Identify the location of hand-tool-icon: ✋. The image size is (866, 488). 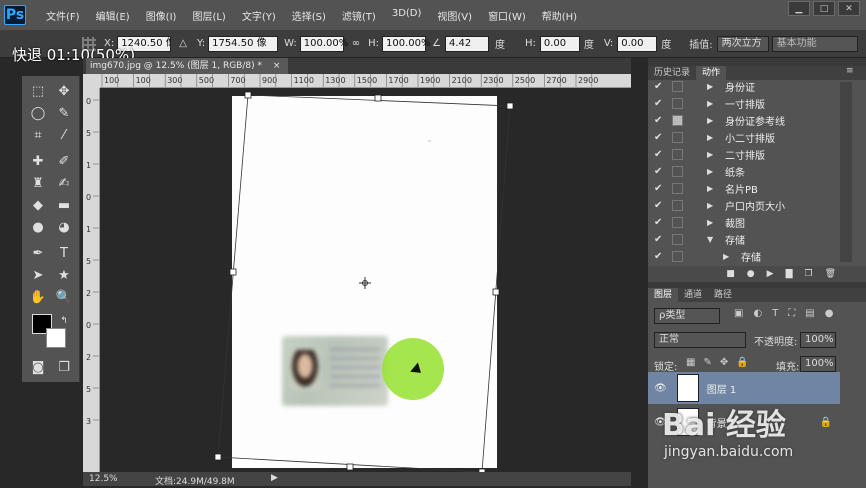
(38, 297).